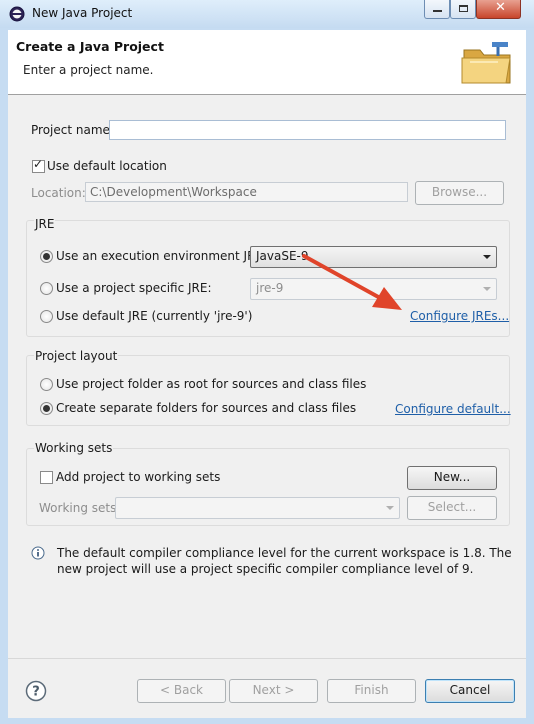 The width and height of the screenshot is (534, 724). Describe the element at coordinates (88, 70) in the screenshot. I see `page-subtitle: Enter a project name.` at that location.